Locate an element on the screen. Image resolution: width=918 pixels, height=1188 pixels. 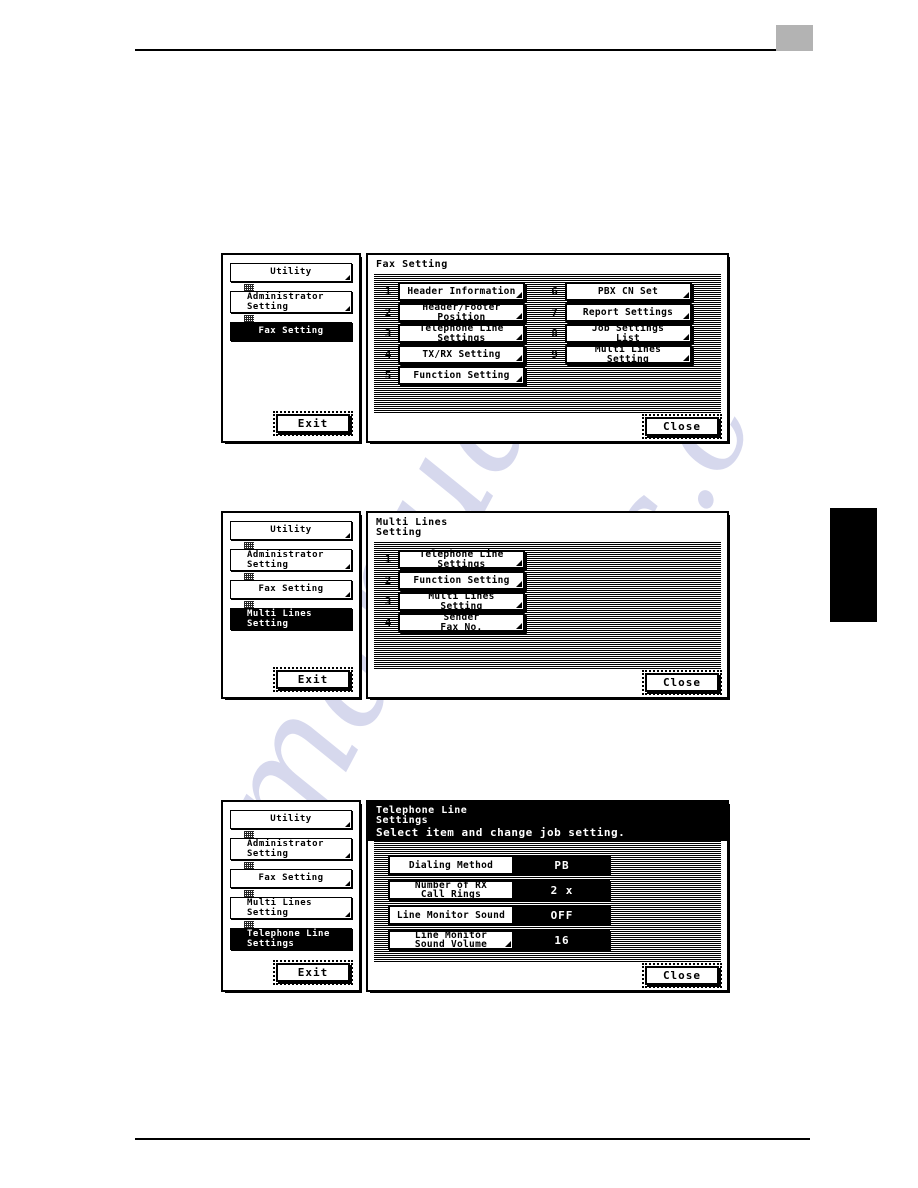
menu-button-label-line-2: Setting is located at coordinates (628, 359).